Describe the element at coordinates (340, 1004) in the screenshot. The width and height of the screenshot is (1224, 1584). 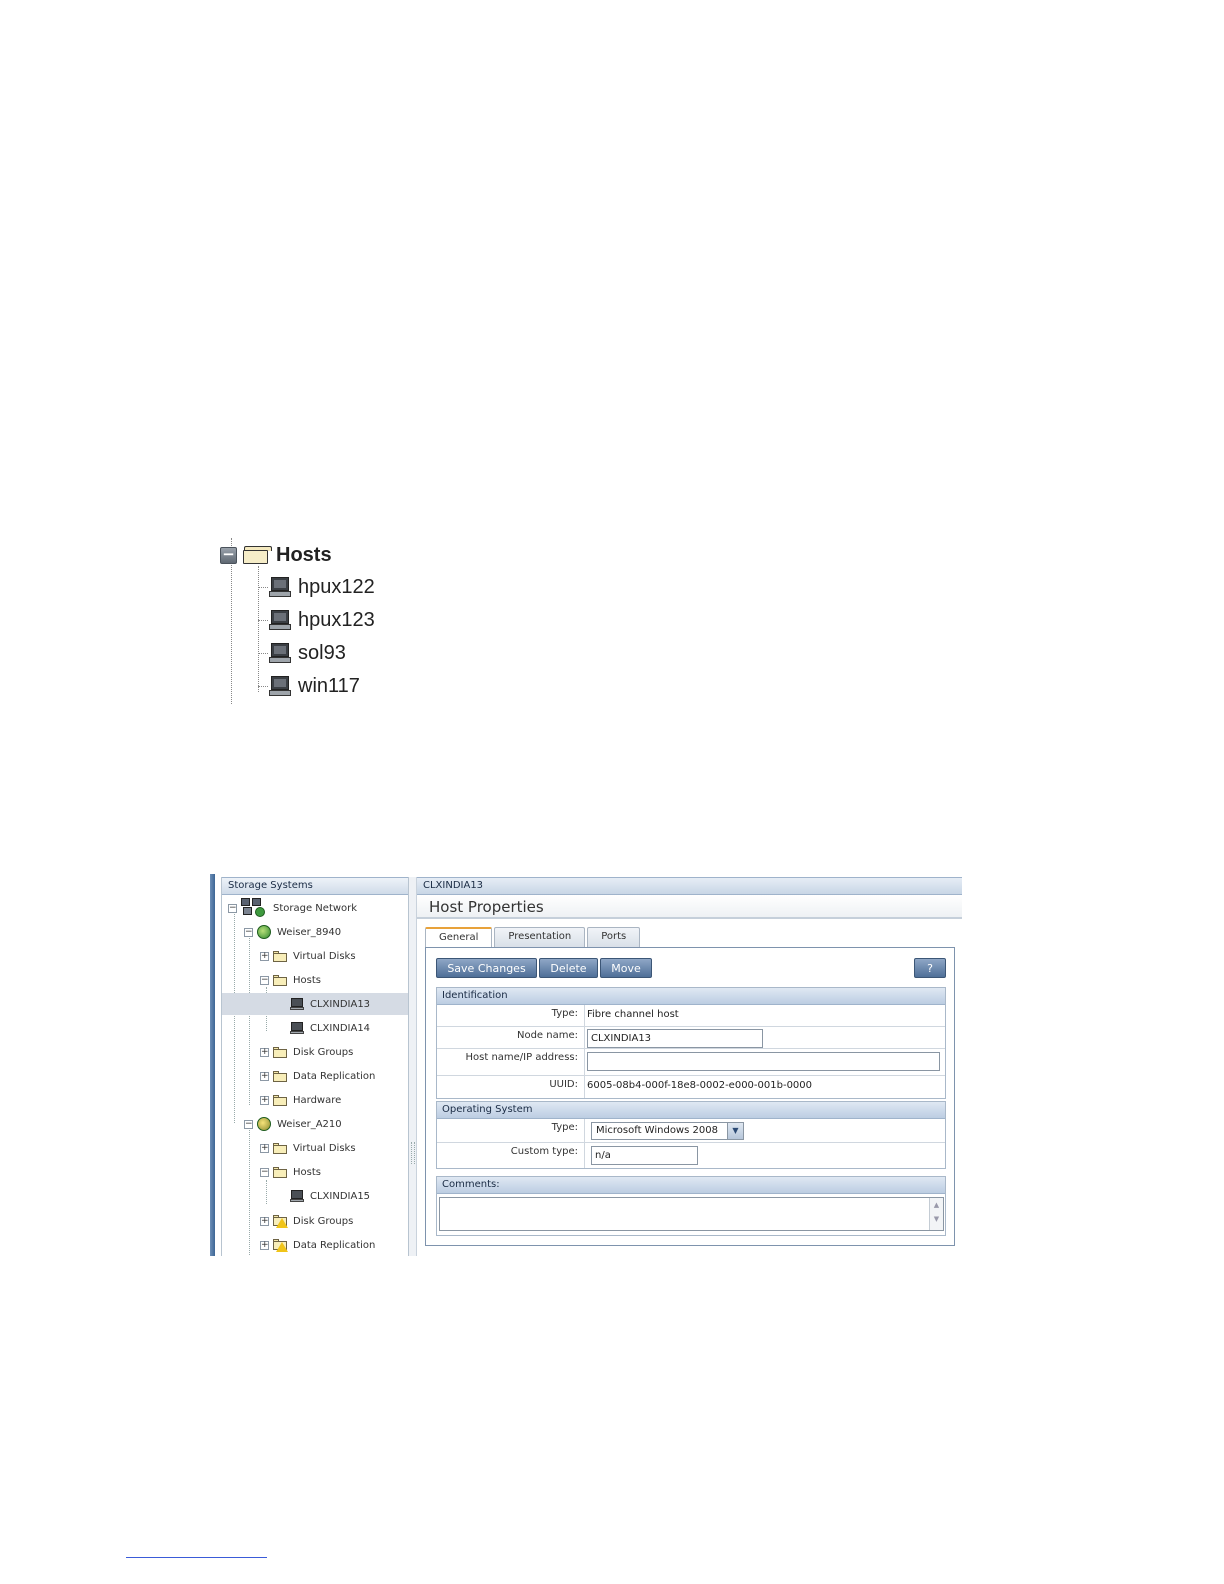
I see `tree-node-label: CLXINDIA13` at that location.